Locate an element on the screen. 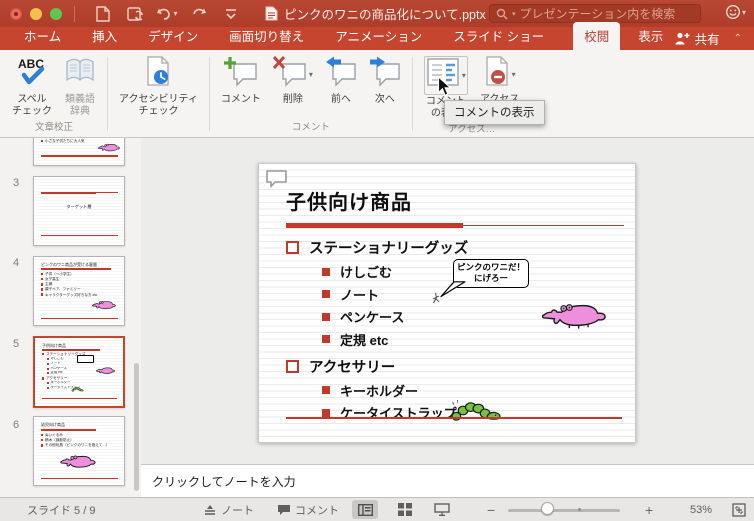 The height and width of the screenshot is (521, 754). slide-thumbnail-3: ターゲット層 is located at coordinates (79, 211).